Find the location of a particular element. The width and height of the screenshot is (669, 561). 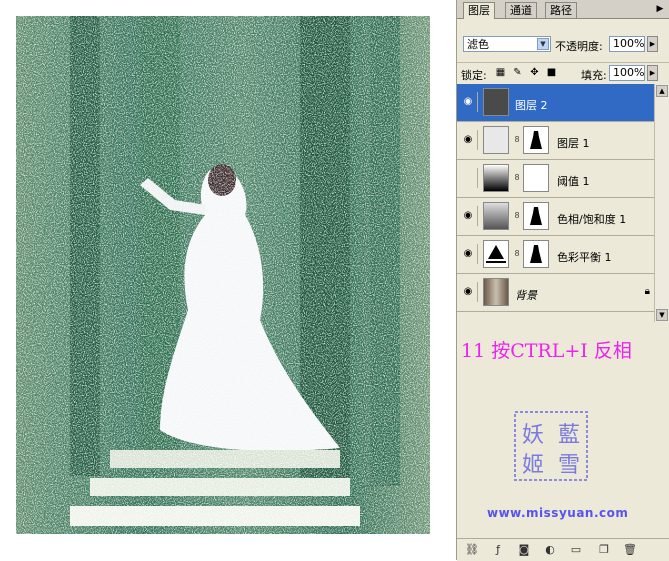

lock-position-icon: ✥ is located at coordinates (534, 72).